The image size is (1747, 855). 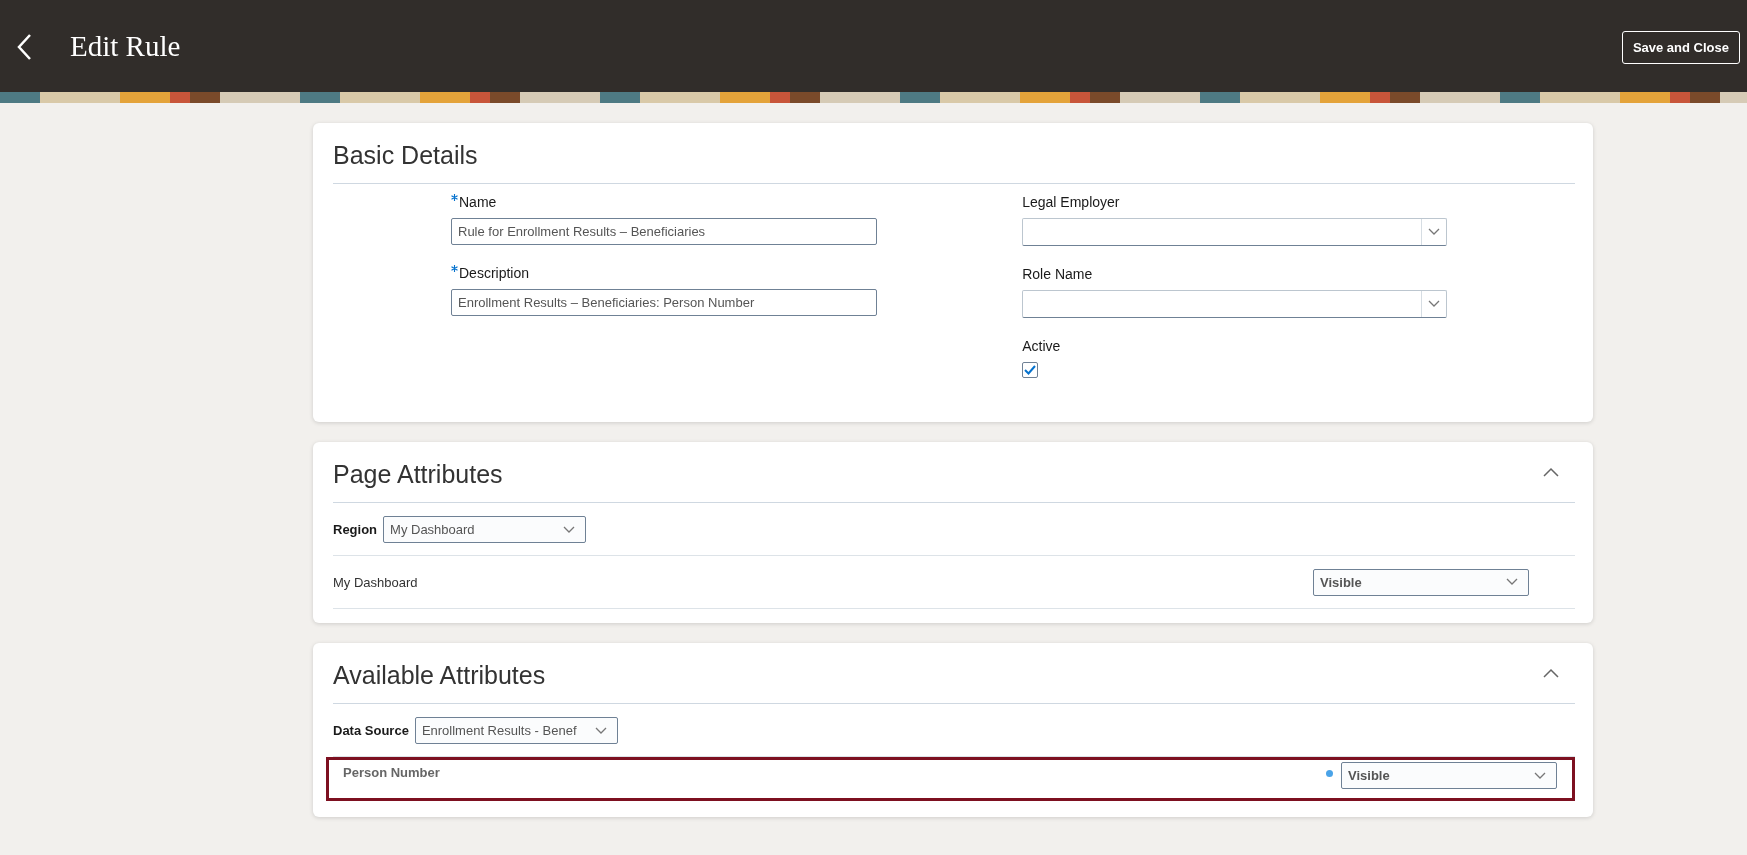 What do you see at coordinates (1030, 370) in the screenshot?
I see `active-checkbox` at bounding box center [1030, 370].